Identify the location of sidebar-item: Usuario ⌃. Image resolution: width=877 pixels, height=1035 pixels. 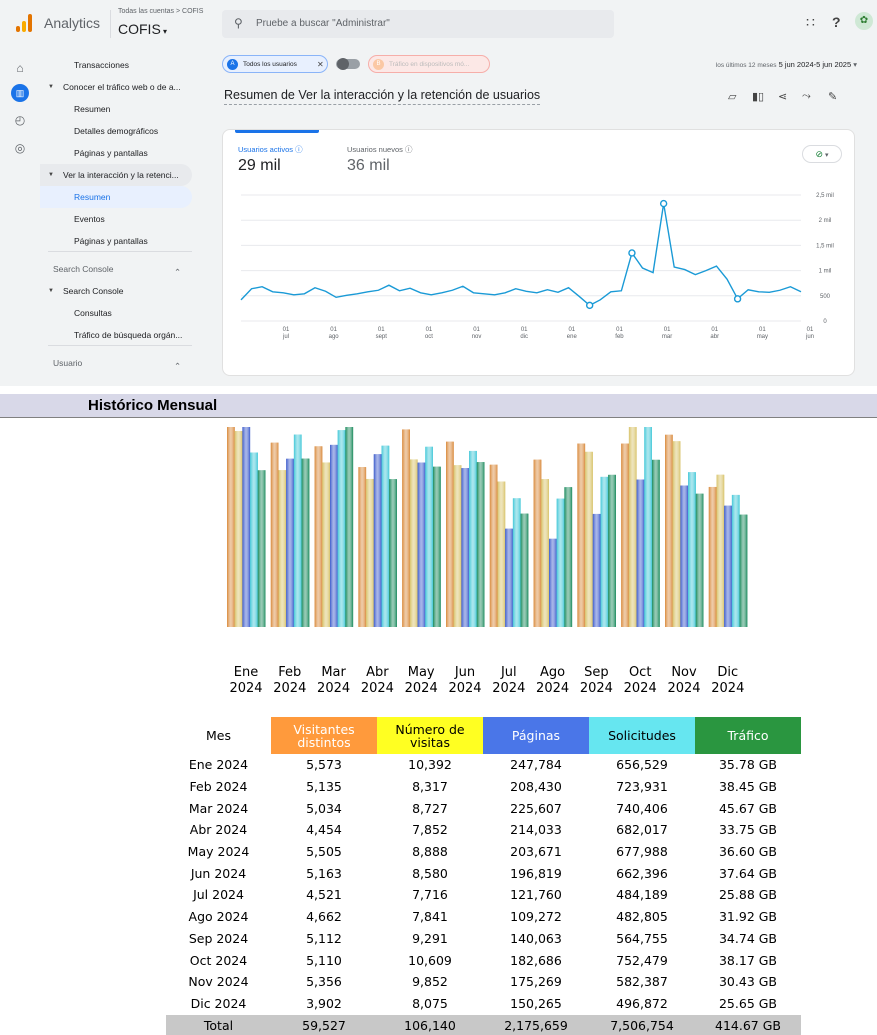
(116, 363).